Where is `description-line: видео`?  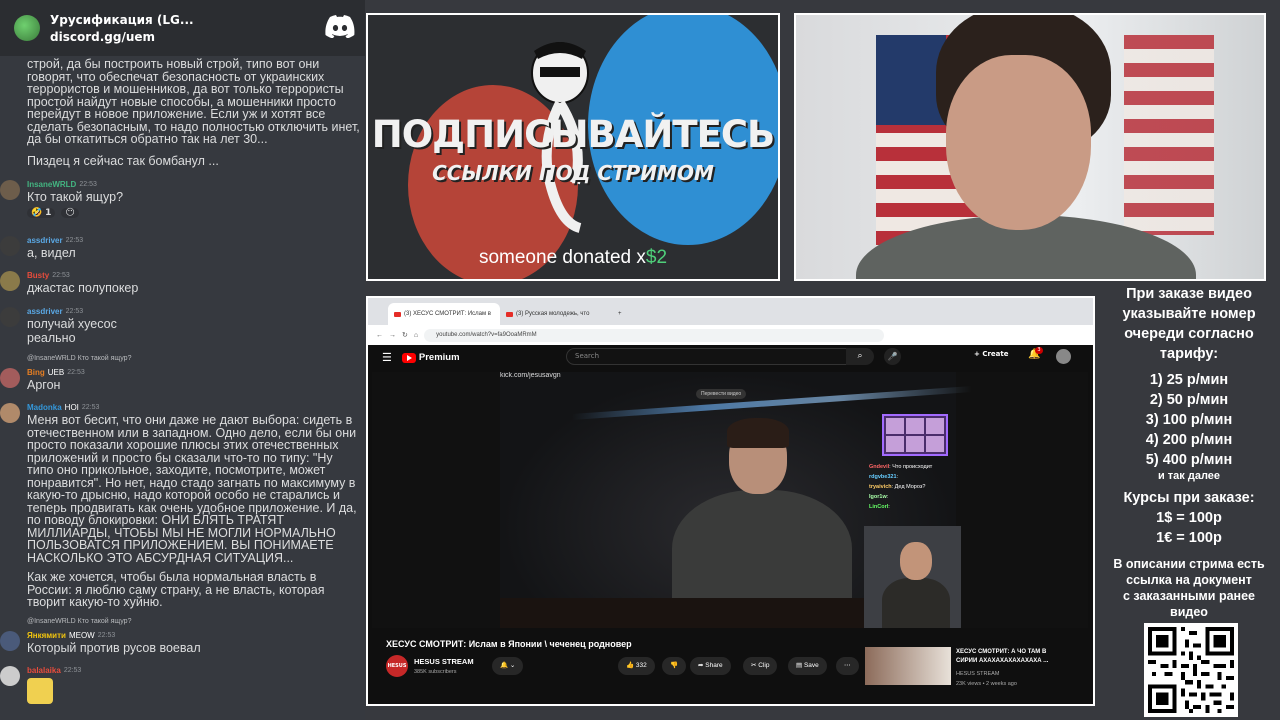
description-line: видео is located at coordinates (1189, 612).